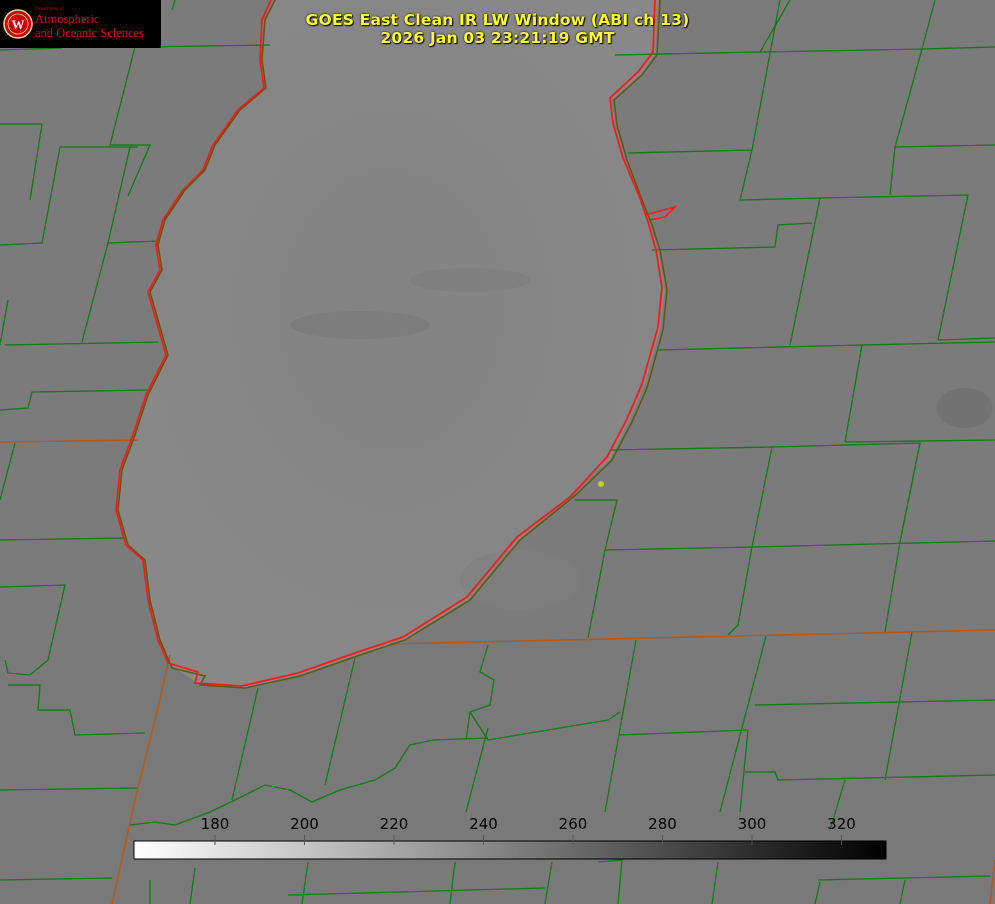 This screenshot has width=995, height=904. Describe the element at coordinates (497, 38) in the screenshot. I see `image-timestamp: 2026 Jan 03 23:21:19 GMT` at that location.